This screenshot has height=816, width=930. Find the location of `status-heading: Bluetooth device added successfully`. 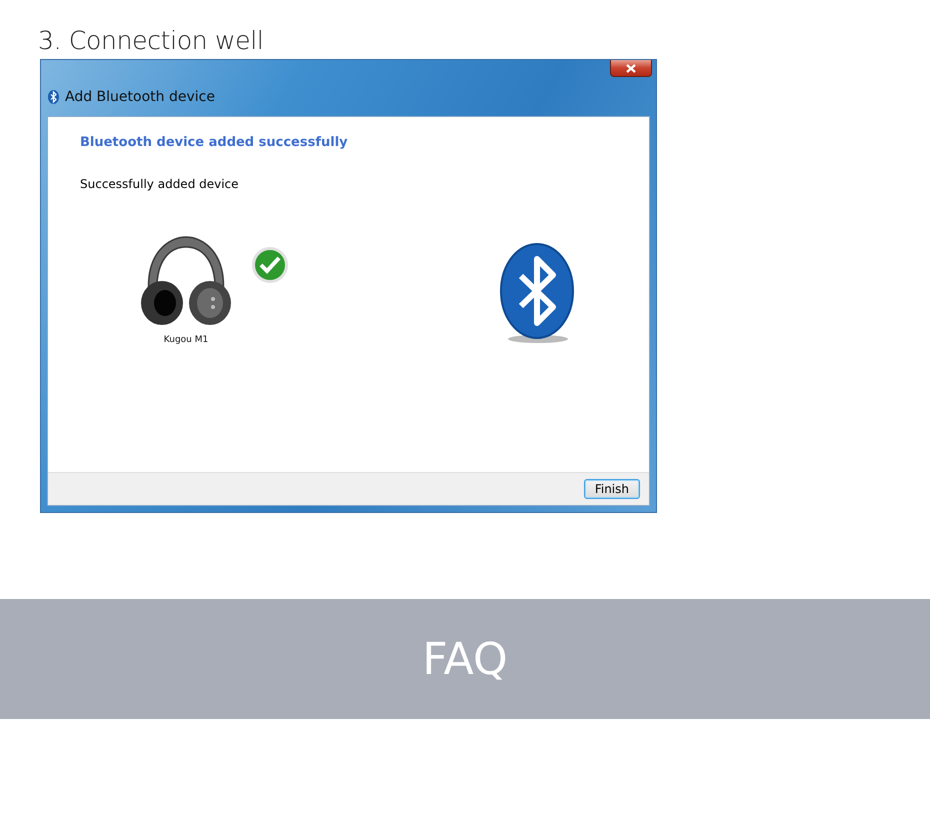

status-heading: Bluetooth device added successfully is located at coordinates (214, 142).